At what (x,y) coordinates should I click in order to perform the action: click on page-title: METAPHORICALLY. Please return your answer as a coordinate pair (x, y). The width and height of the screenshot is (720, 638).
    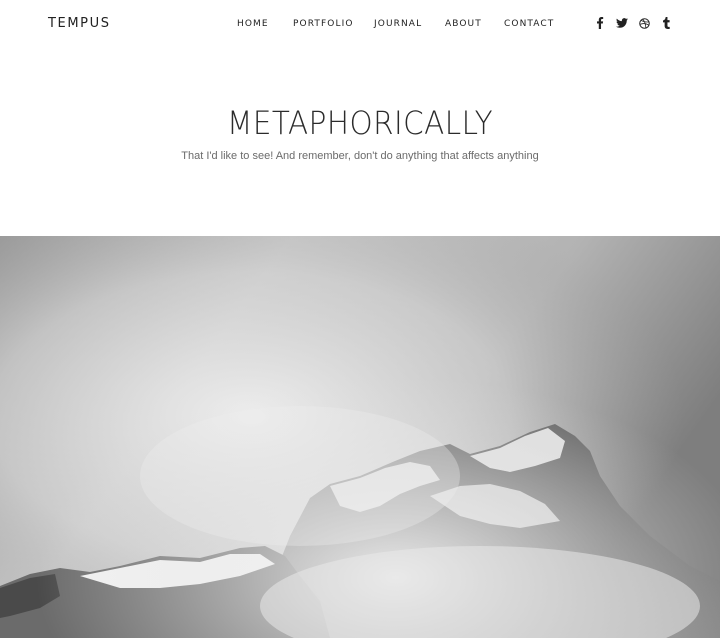
    Looking at the image, I should click on (360, 123).